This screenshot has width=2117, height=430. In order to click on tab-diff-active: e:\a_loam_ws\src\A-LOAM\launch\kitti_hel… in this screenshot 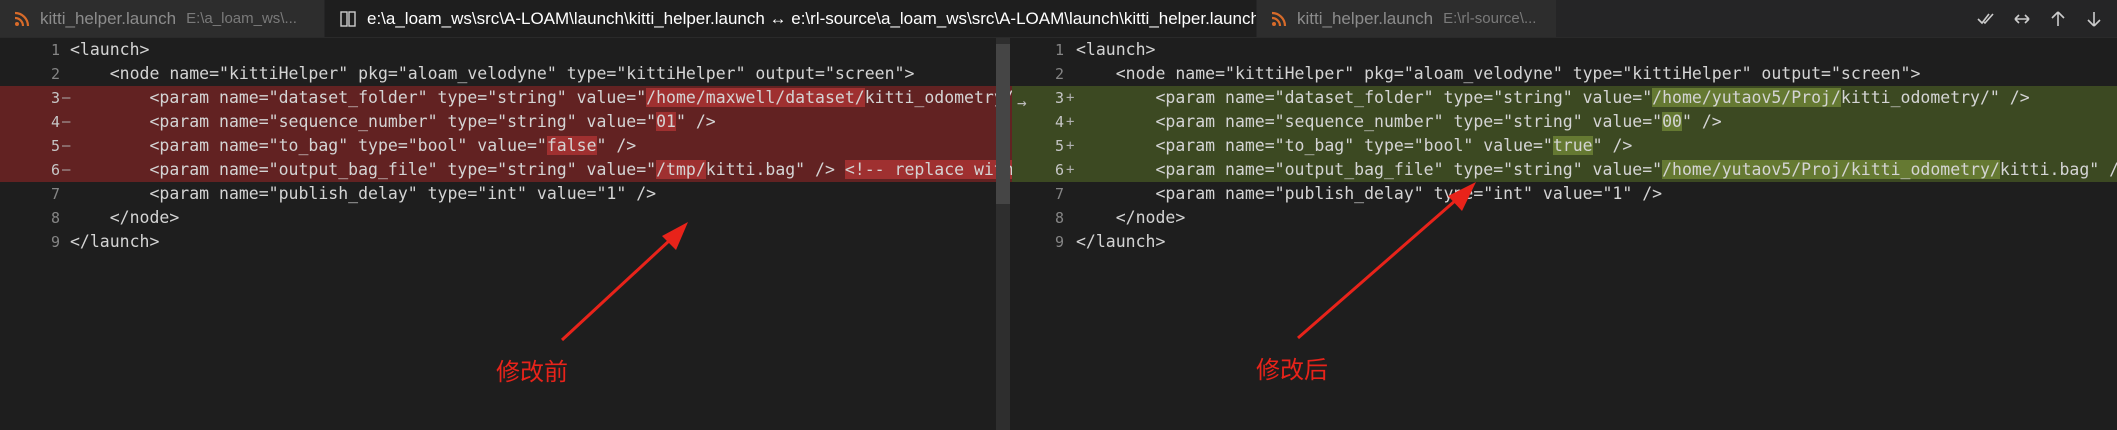, I will do `click(791, 18)`.